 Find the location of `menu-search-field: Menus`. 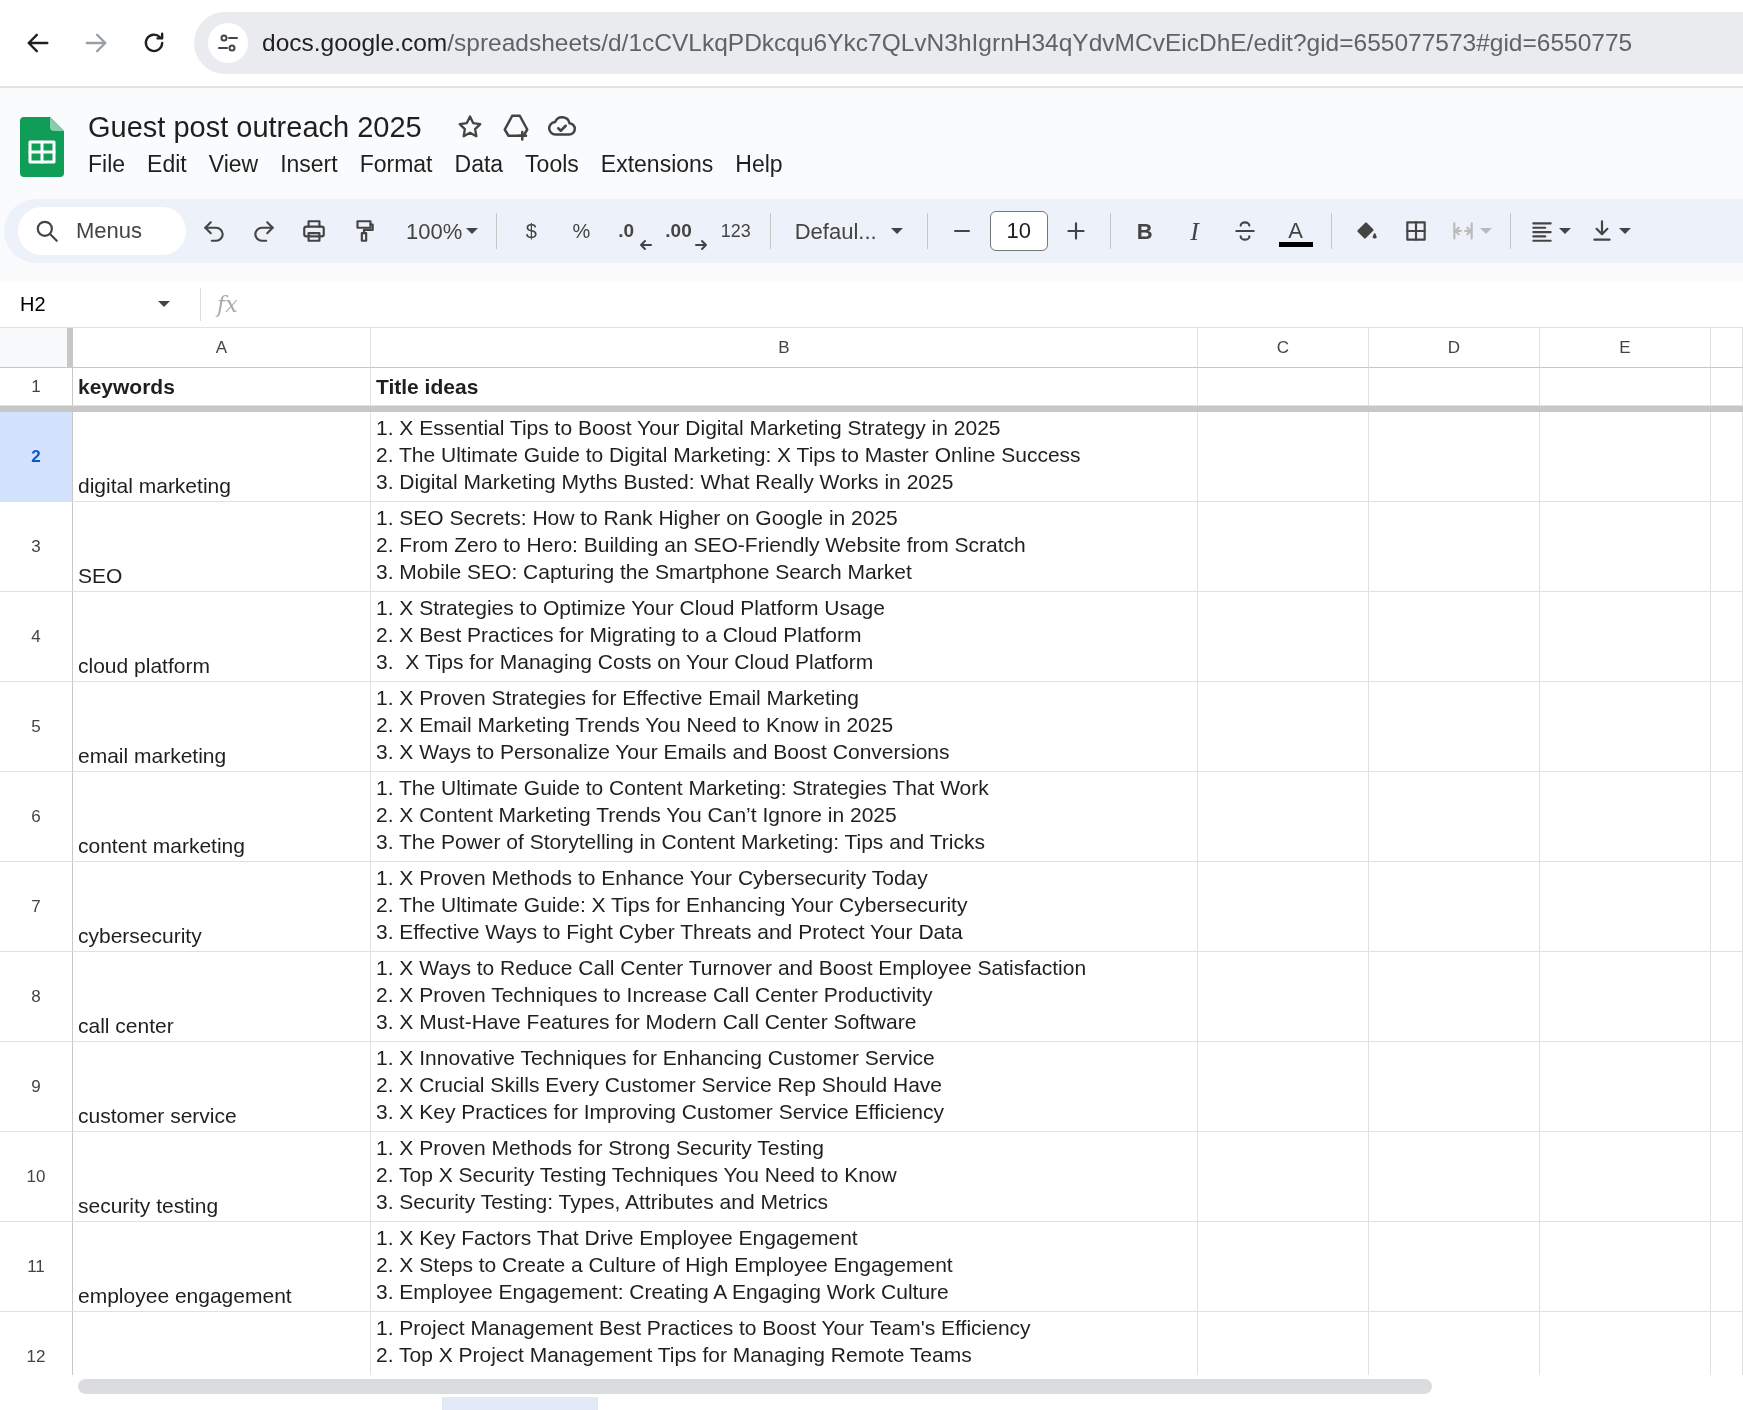

menu-search-field: Menus is located at coordinates (102, 231).